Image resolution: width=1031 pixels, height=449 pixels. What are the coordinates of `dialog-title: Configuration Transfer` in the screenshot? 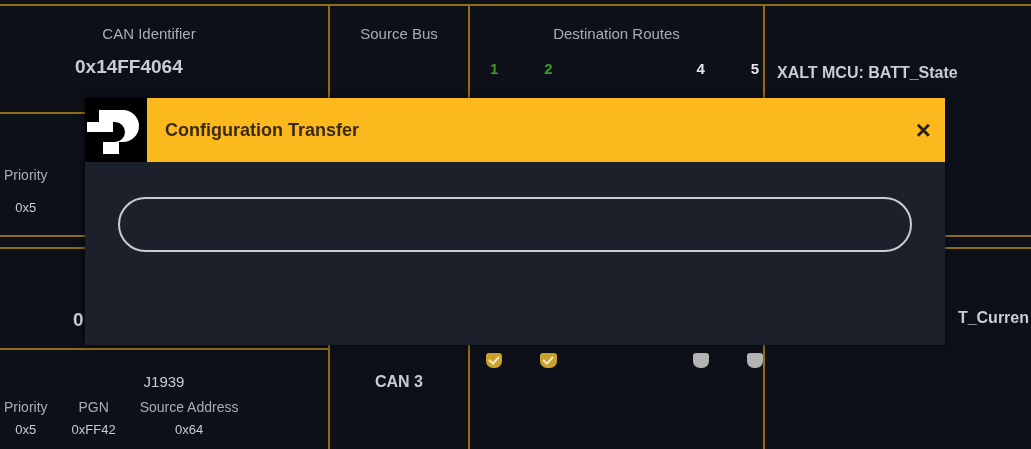 It's located at (262, 130).